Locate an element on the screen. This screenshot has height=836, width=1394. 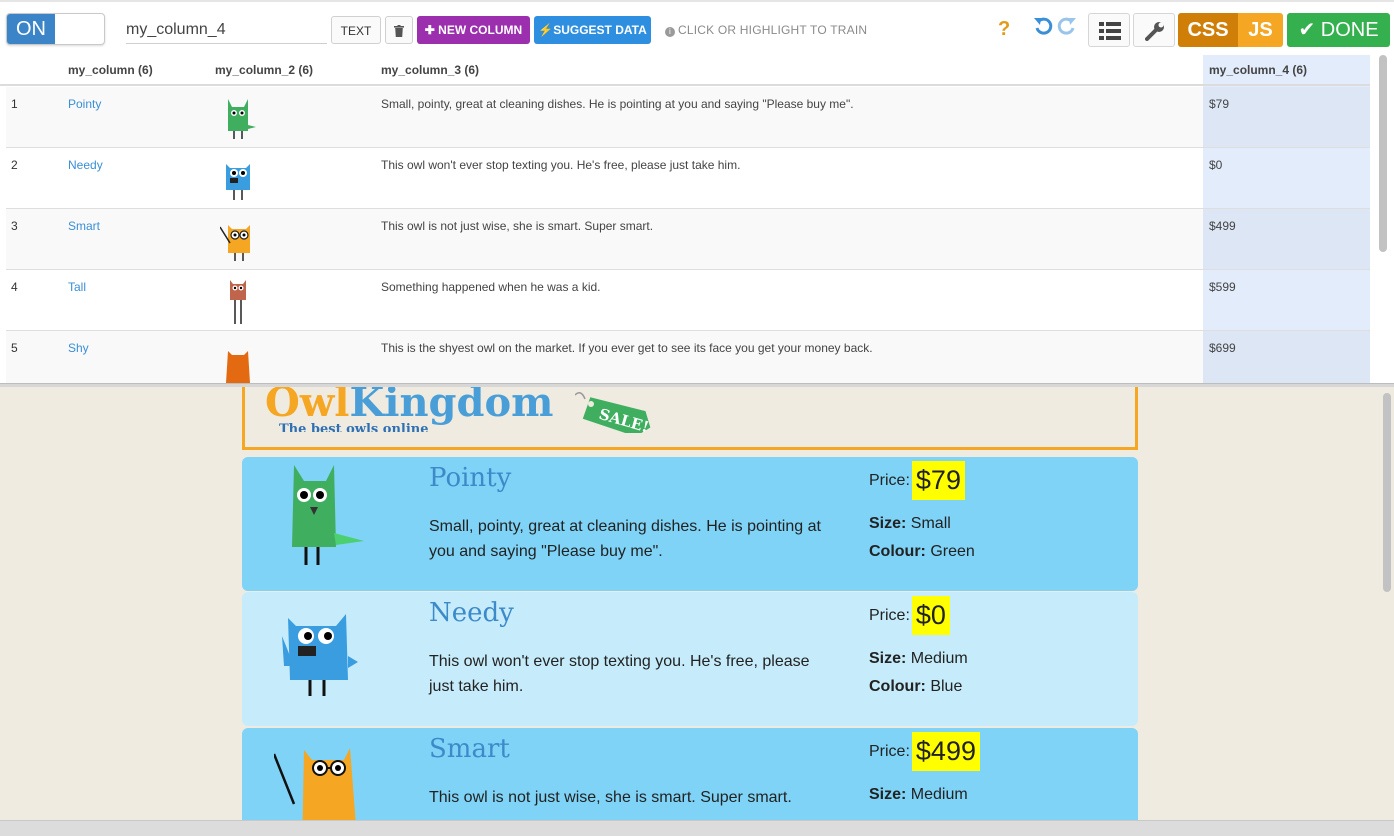
new-column-button: ✚ NEW COLUMN is located at coordinates (473, 30).